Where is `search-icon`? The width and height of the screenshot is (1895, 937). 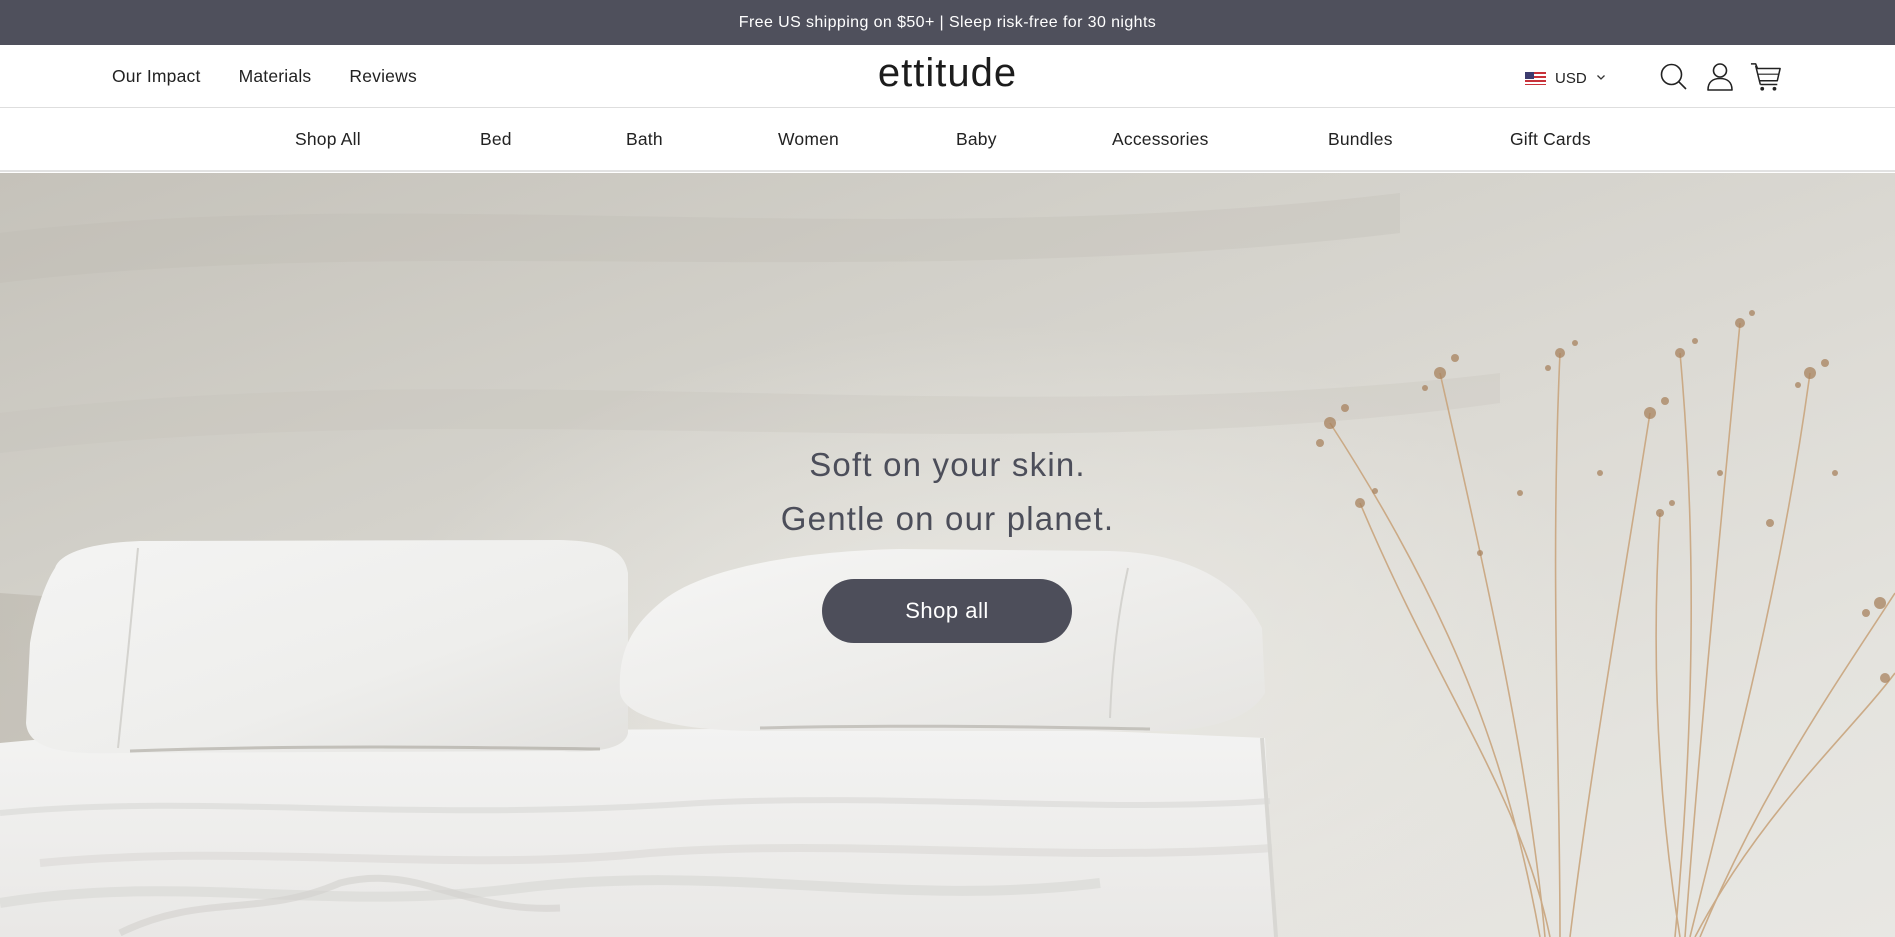
search-icon is located at coordinates (1673, 76).